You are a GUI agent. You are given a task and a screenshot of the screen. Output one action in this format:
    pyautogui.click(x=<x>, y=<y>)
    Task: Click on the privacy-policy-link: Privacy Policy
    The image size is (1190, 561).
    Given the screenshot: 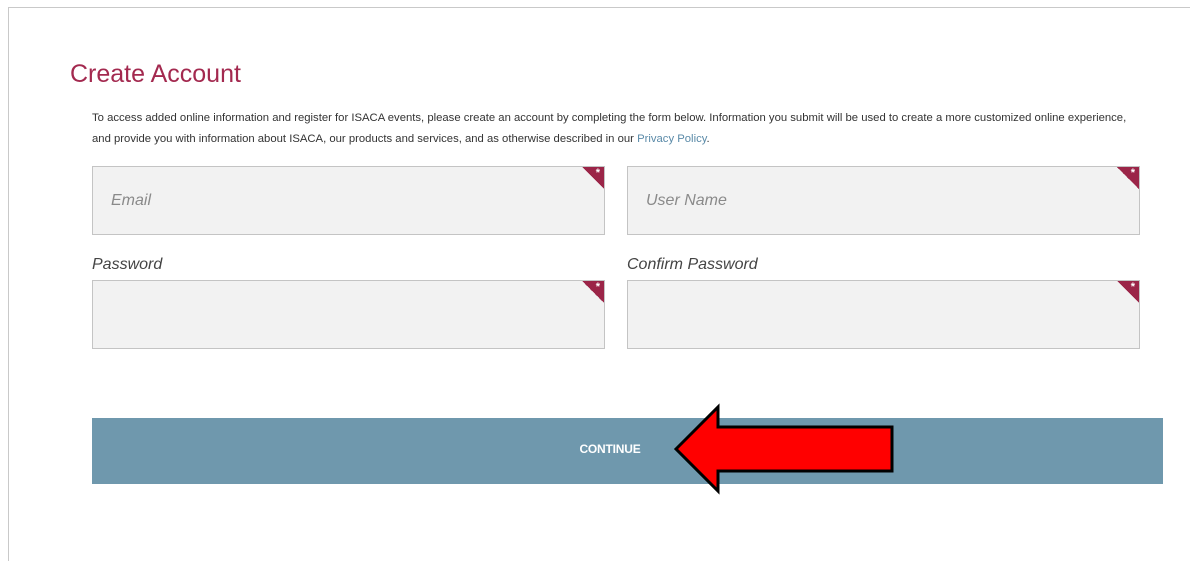 What is the action you would take?
    pyautogui.click(x=671, y=139)
    